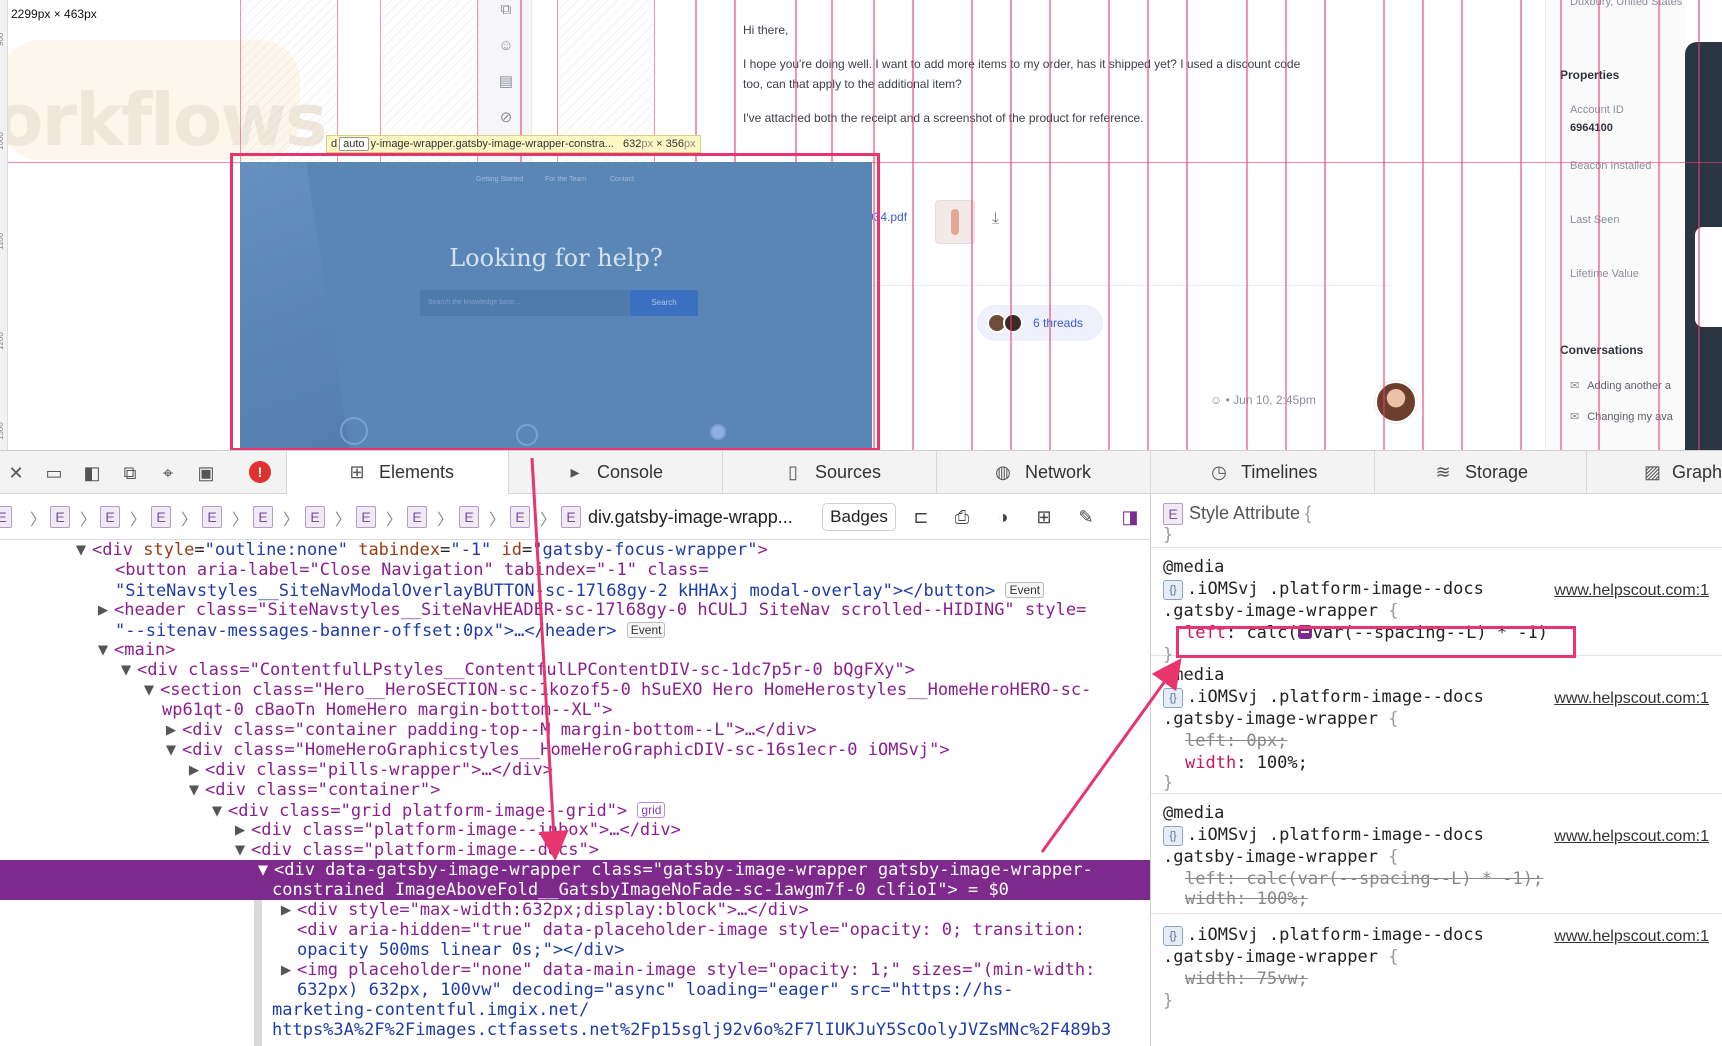 This screenshot has height=1046, width=1722. Describe the element at coordinates (723, 950) in the screenshot. I see `dom-node: opacity 500ms linear 0s;"></div>` at that location.